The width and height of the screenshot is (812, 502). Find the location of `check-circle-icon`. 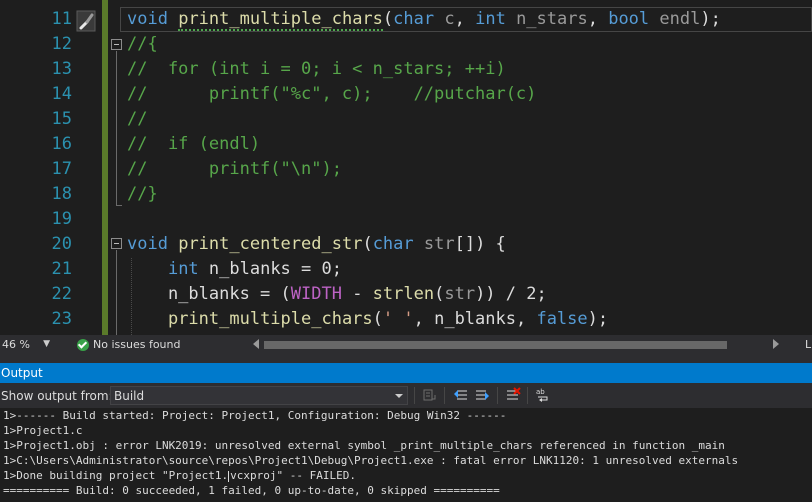

check-circle-icon is located at coordinates (83, 345).